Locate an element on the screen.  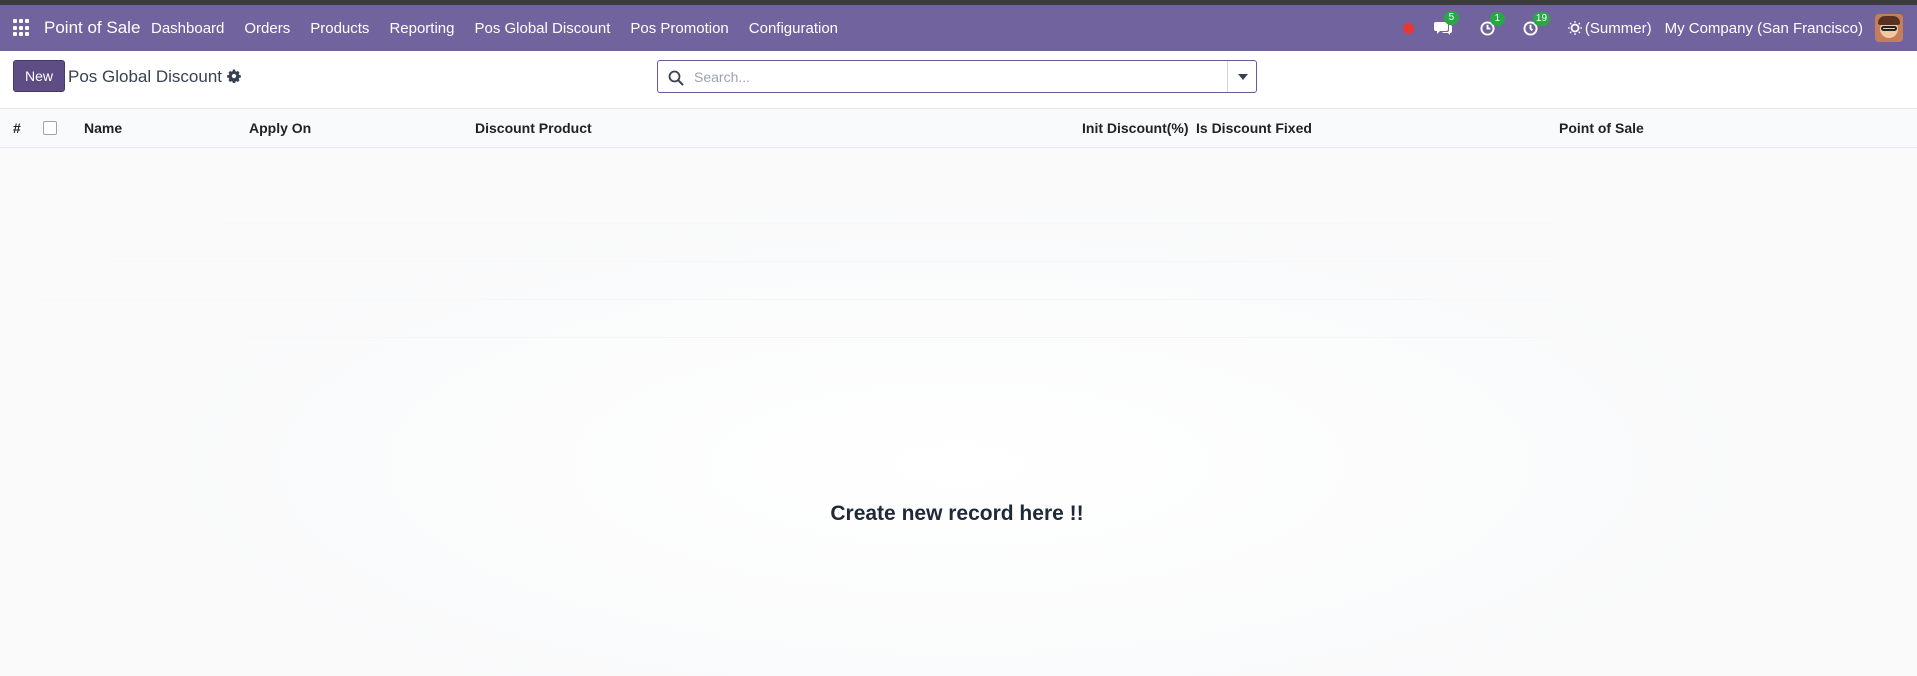
select-all-checkbox is located at coordinates (50, 128).